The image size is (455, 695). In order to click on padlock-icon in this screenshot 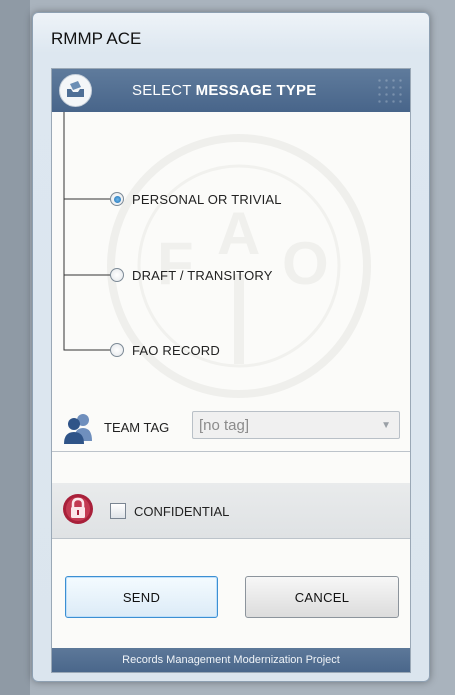, I will do `click(78, 509)`.